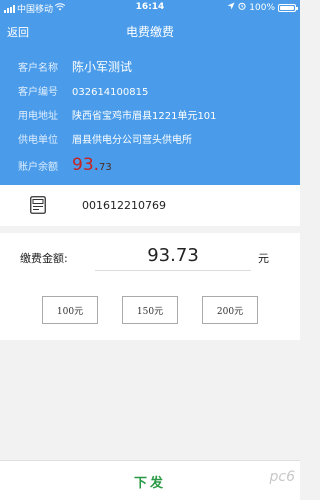 Image resolution: width=320 pixels, height=500 pixels. What do you see at coordinates (124, 205) in the screenshot?
I see `meter-number: 001612210769` at bounding box center [124, 205].